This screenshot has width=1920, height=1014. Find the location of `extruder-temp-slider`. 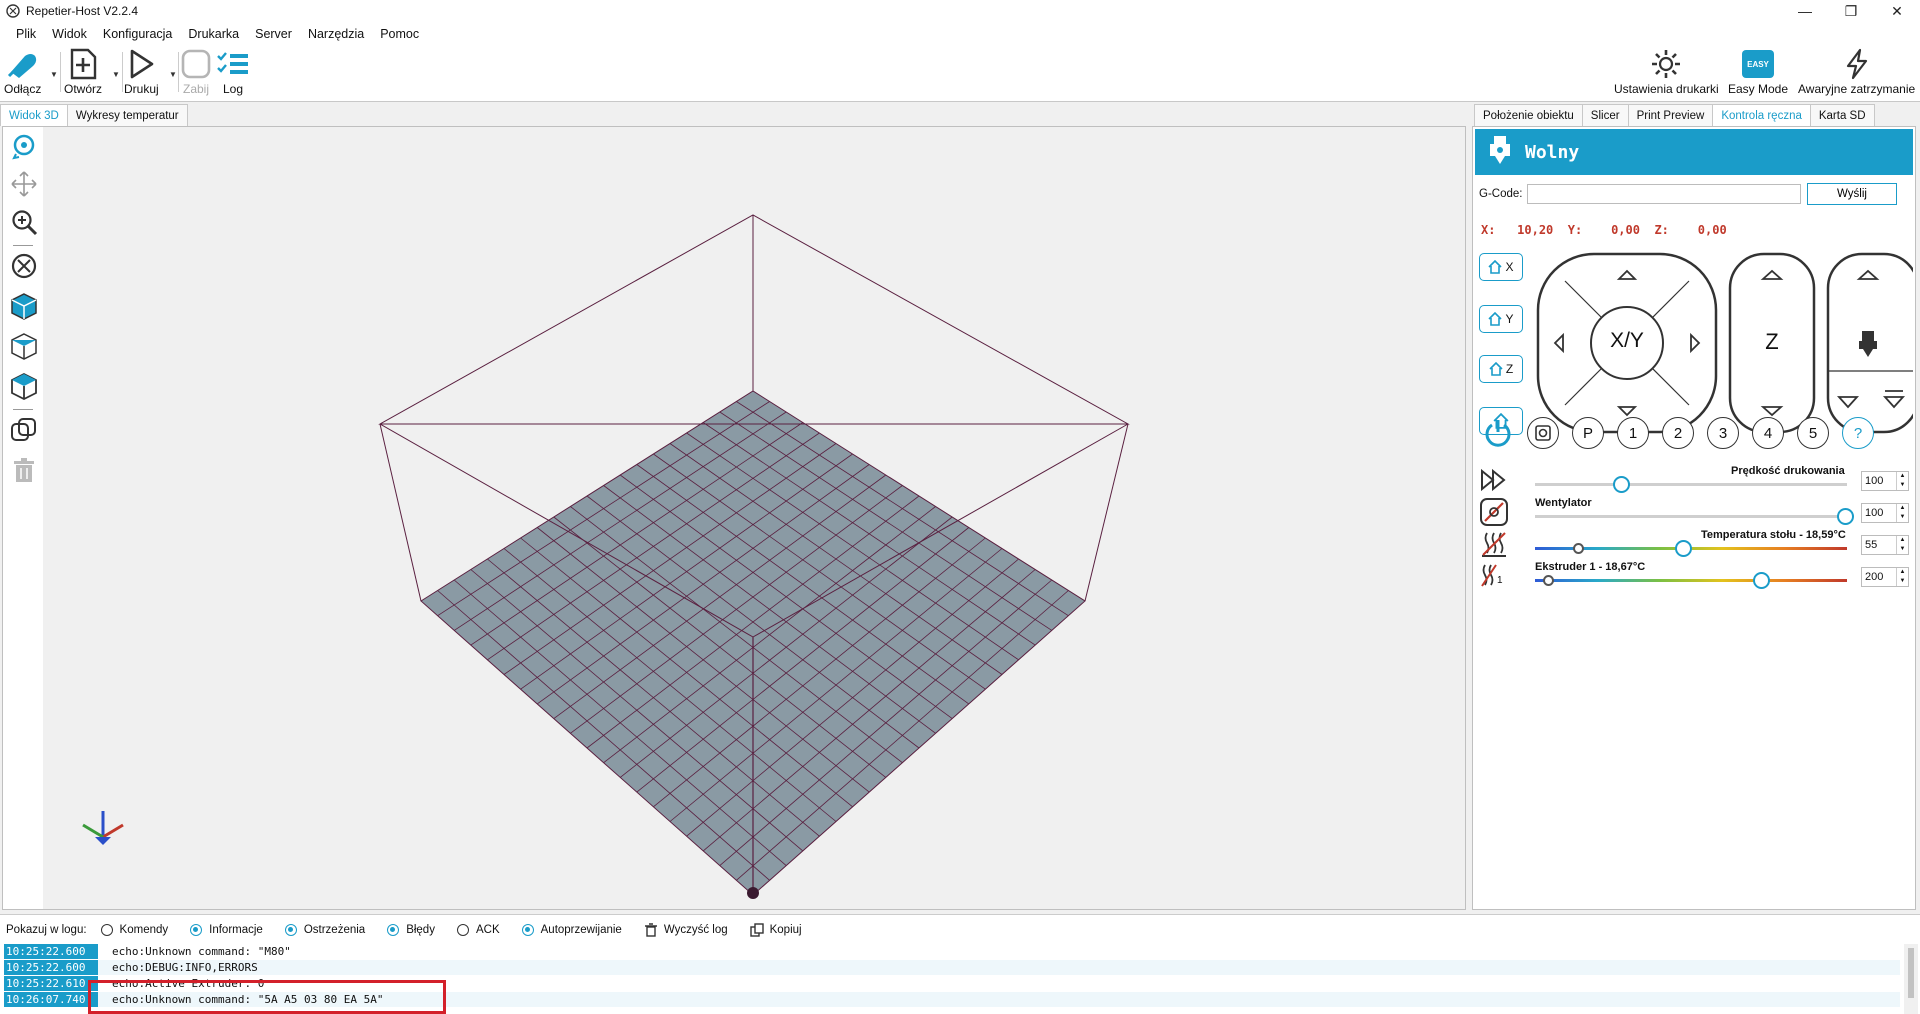

extruder-temp-slider is located at coordinates (1761, 580).